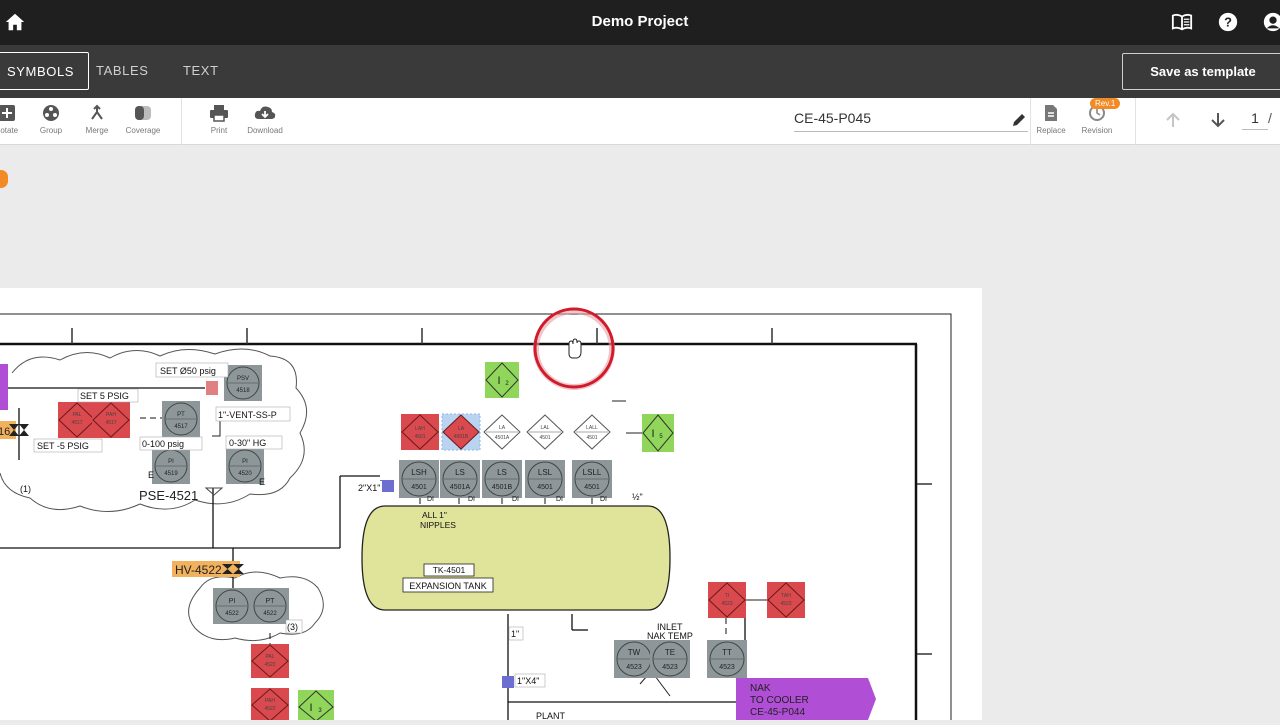 This screenshot has width=1280, height=725. Describe the element at coordinates (634, 652) in the screenshot. I see `tw-tag: TW` at that location.